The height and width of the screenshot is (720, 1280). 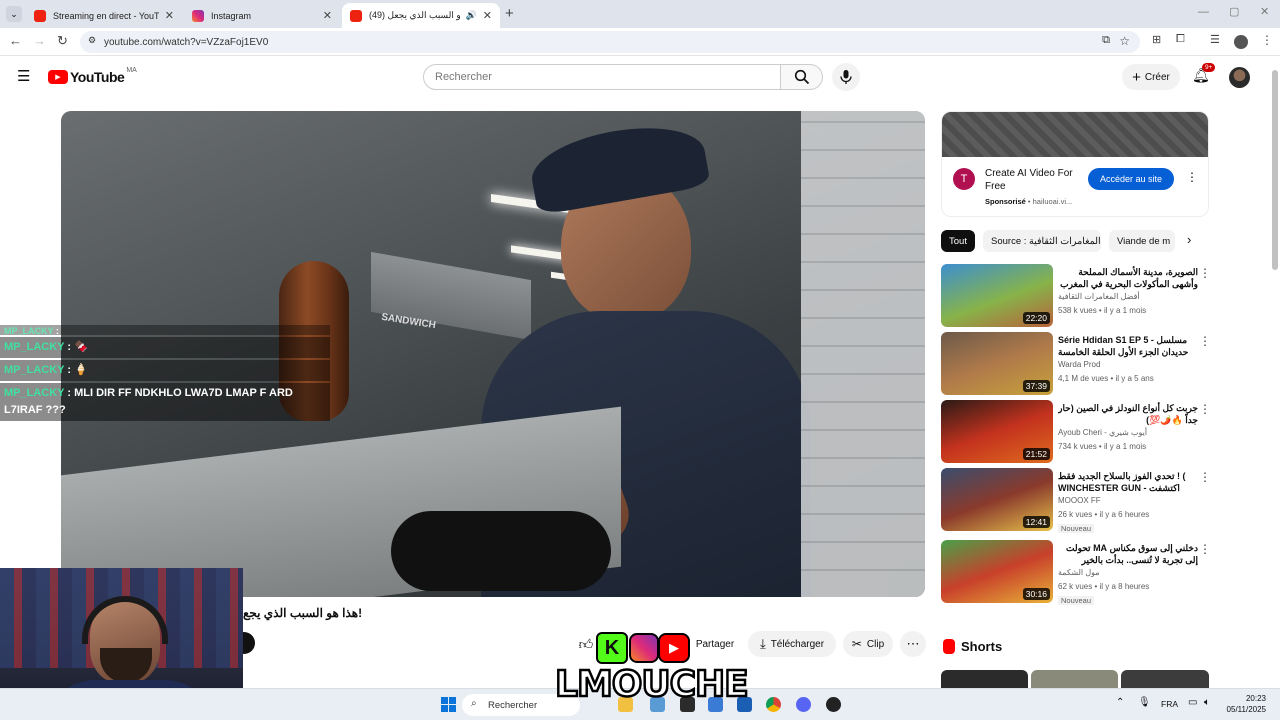 I want to click on extension-icon: ⊞, so click(x=1156, y=39).